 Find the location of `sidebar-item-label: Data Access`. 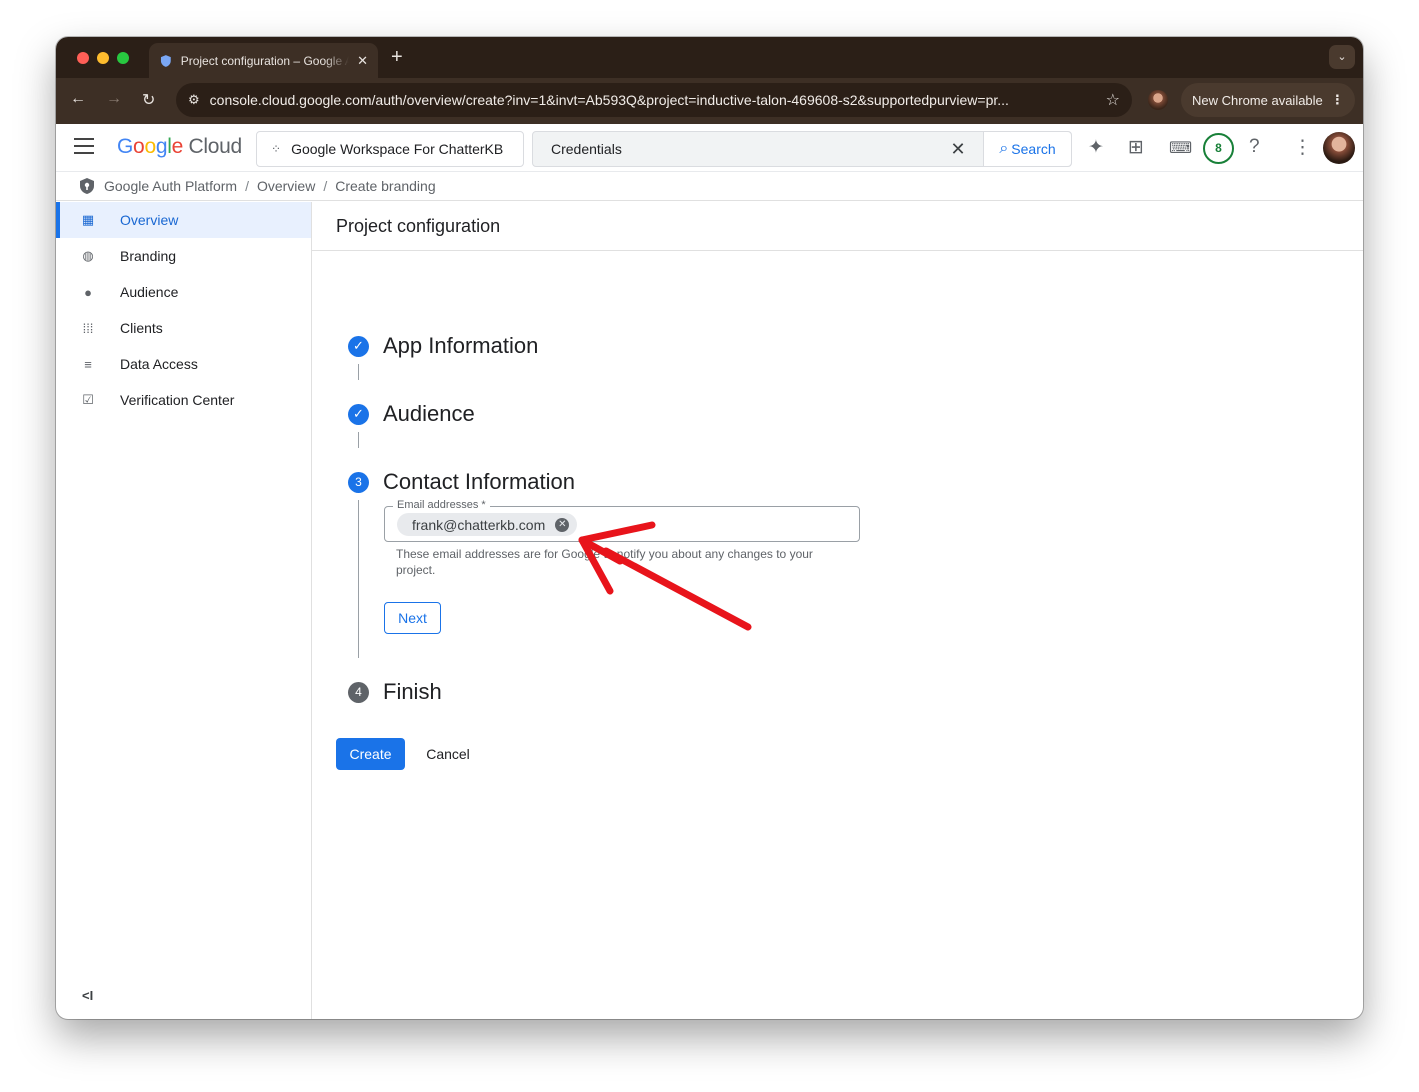

sidebar-item-label: Data Access is located at coordinates (159, 364).